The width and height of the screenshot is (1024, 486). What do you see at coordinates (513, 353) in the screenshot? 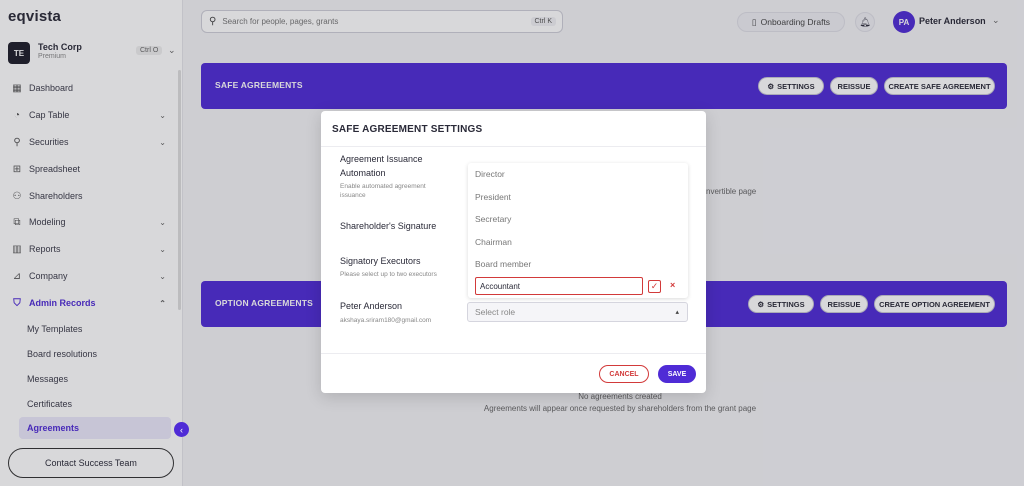
I see `modal-footer-divider` at bounding box center [513, 353].